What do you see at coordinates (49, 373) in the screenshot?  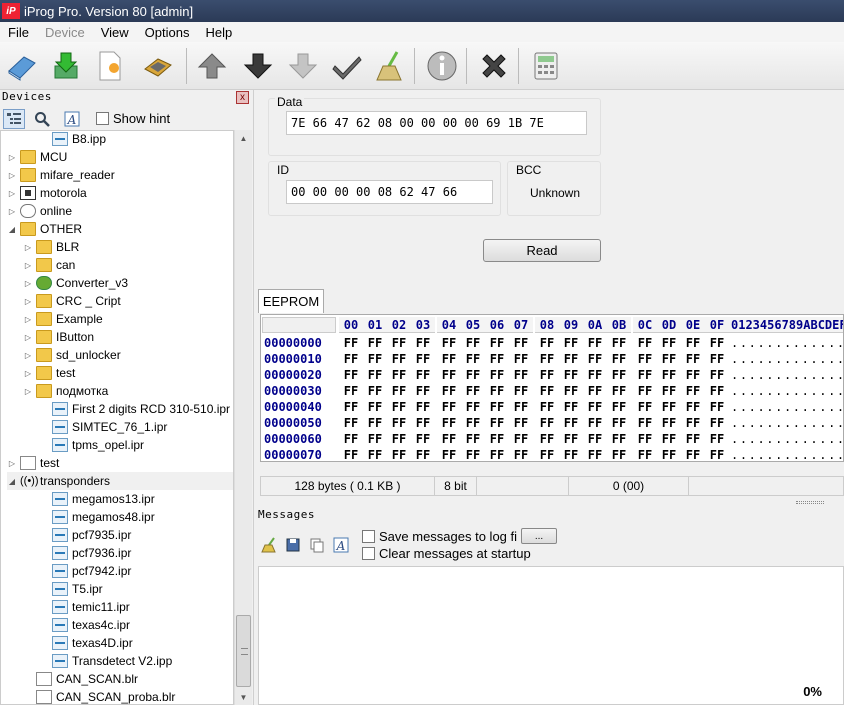 I see `tree-item: ▷ test` at bounding box center [49, 373].